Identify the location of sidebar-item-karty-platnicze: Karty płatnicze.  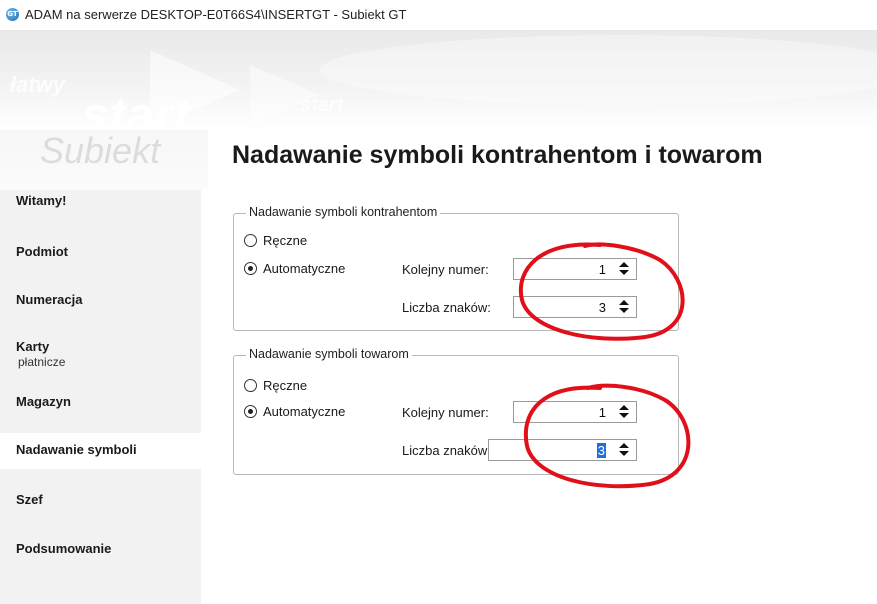
(100, 360).